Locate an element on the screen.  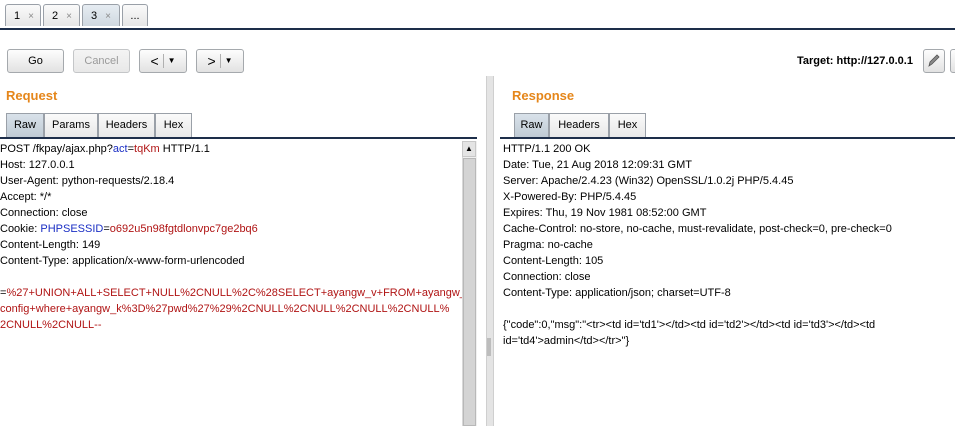
request-line: User-Agent: python-requests/2.18.4 is located at coordinates (87, 181).